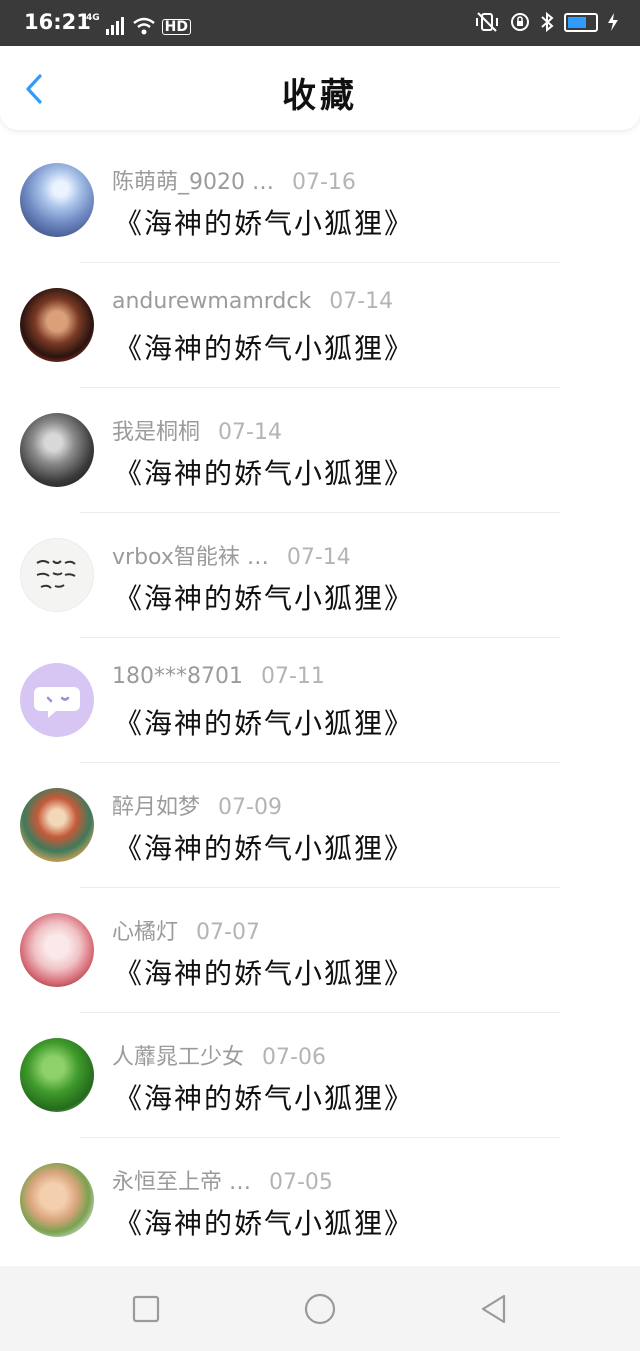 The width and height of the screenshot is (640, 1351). Describe the element at coordinates (323, 182) in the screenshot. I see `date: 07-16` at that location.